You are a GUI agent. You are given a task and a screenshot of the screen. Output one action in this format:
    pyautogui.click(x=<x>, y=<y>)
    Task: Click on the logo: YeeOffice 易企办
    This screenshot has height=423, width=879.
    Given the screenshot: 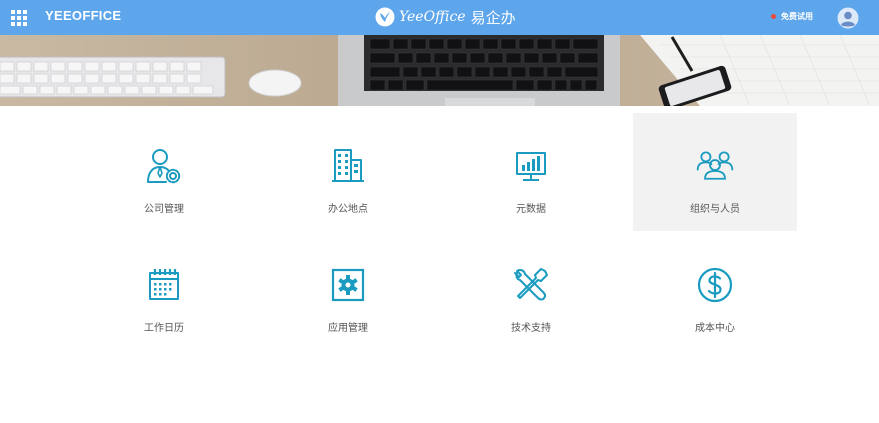 What is the action you would take?
    pyautogui.click(x=445, y=17)
    